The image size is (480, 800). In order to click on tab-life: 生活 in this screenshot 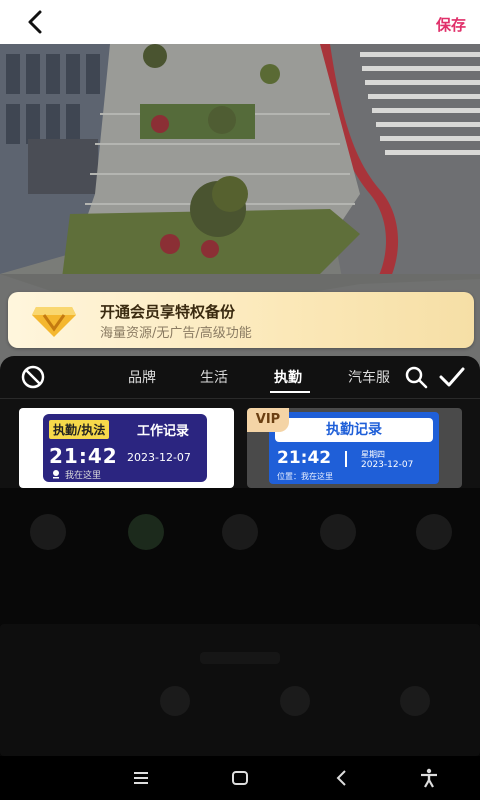, I will do `click(214, 377)`.